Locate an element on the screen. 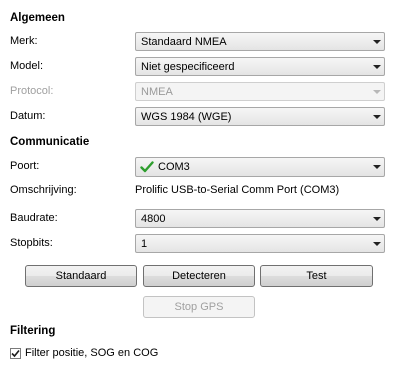 The height and width of the screenshot is (366, 412). filter-checkbox-row: Filter positie, SOG en COG is located at coordinates (84, 353).